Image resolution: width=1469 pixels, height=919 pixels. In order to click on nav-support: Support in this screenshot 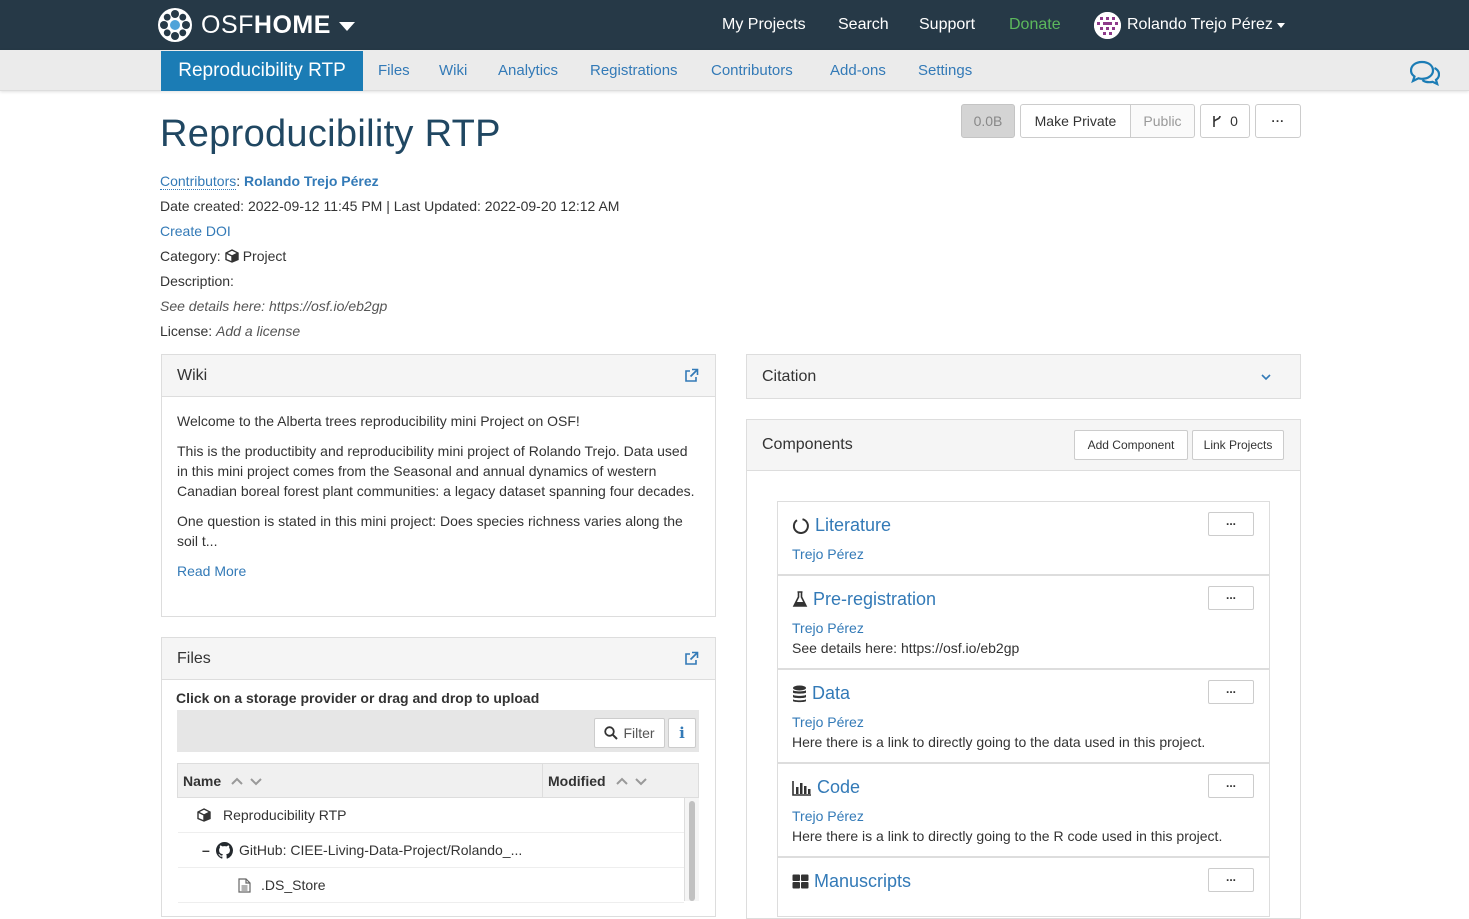, I will do `click(947, 25)`.